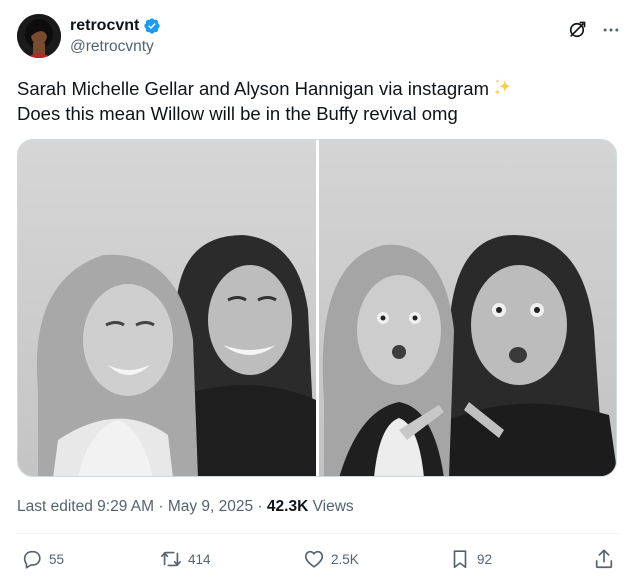 Image resolution: width=634 pixels, height=587 pixels. What do you see at coordinates (319, 39) in the screenshot?
I see `tweet-header: retrocvnt @retrocvnty` at bounding box center [319, 39].